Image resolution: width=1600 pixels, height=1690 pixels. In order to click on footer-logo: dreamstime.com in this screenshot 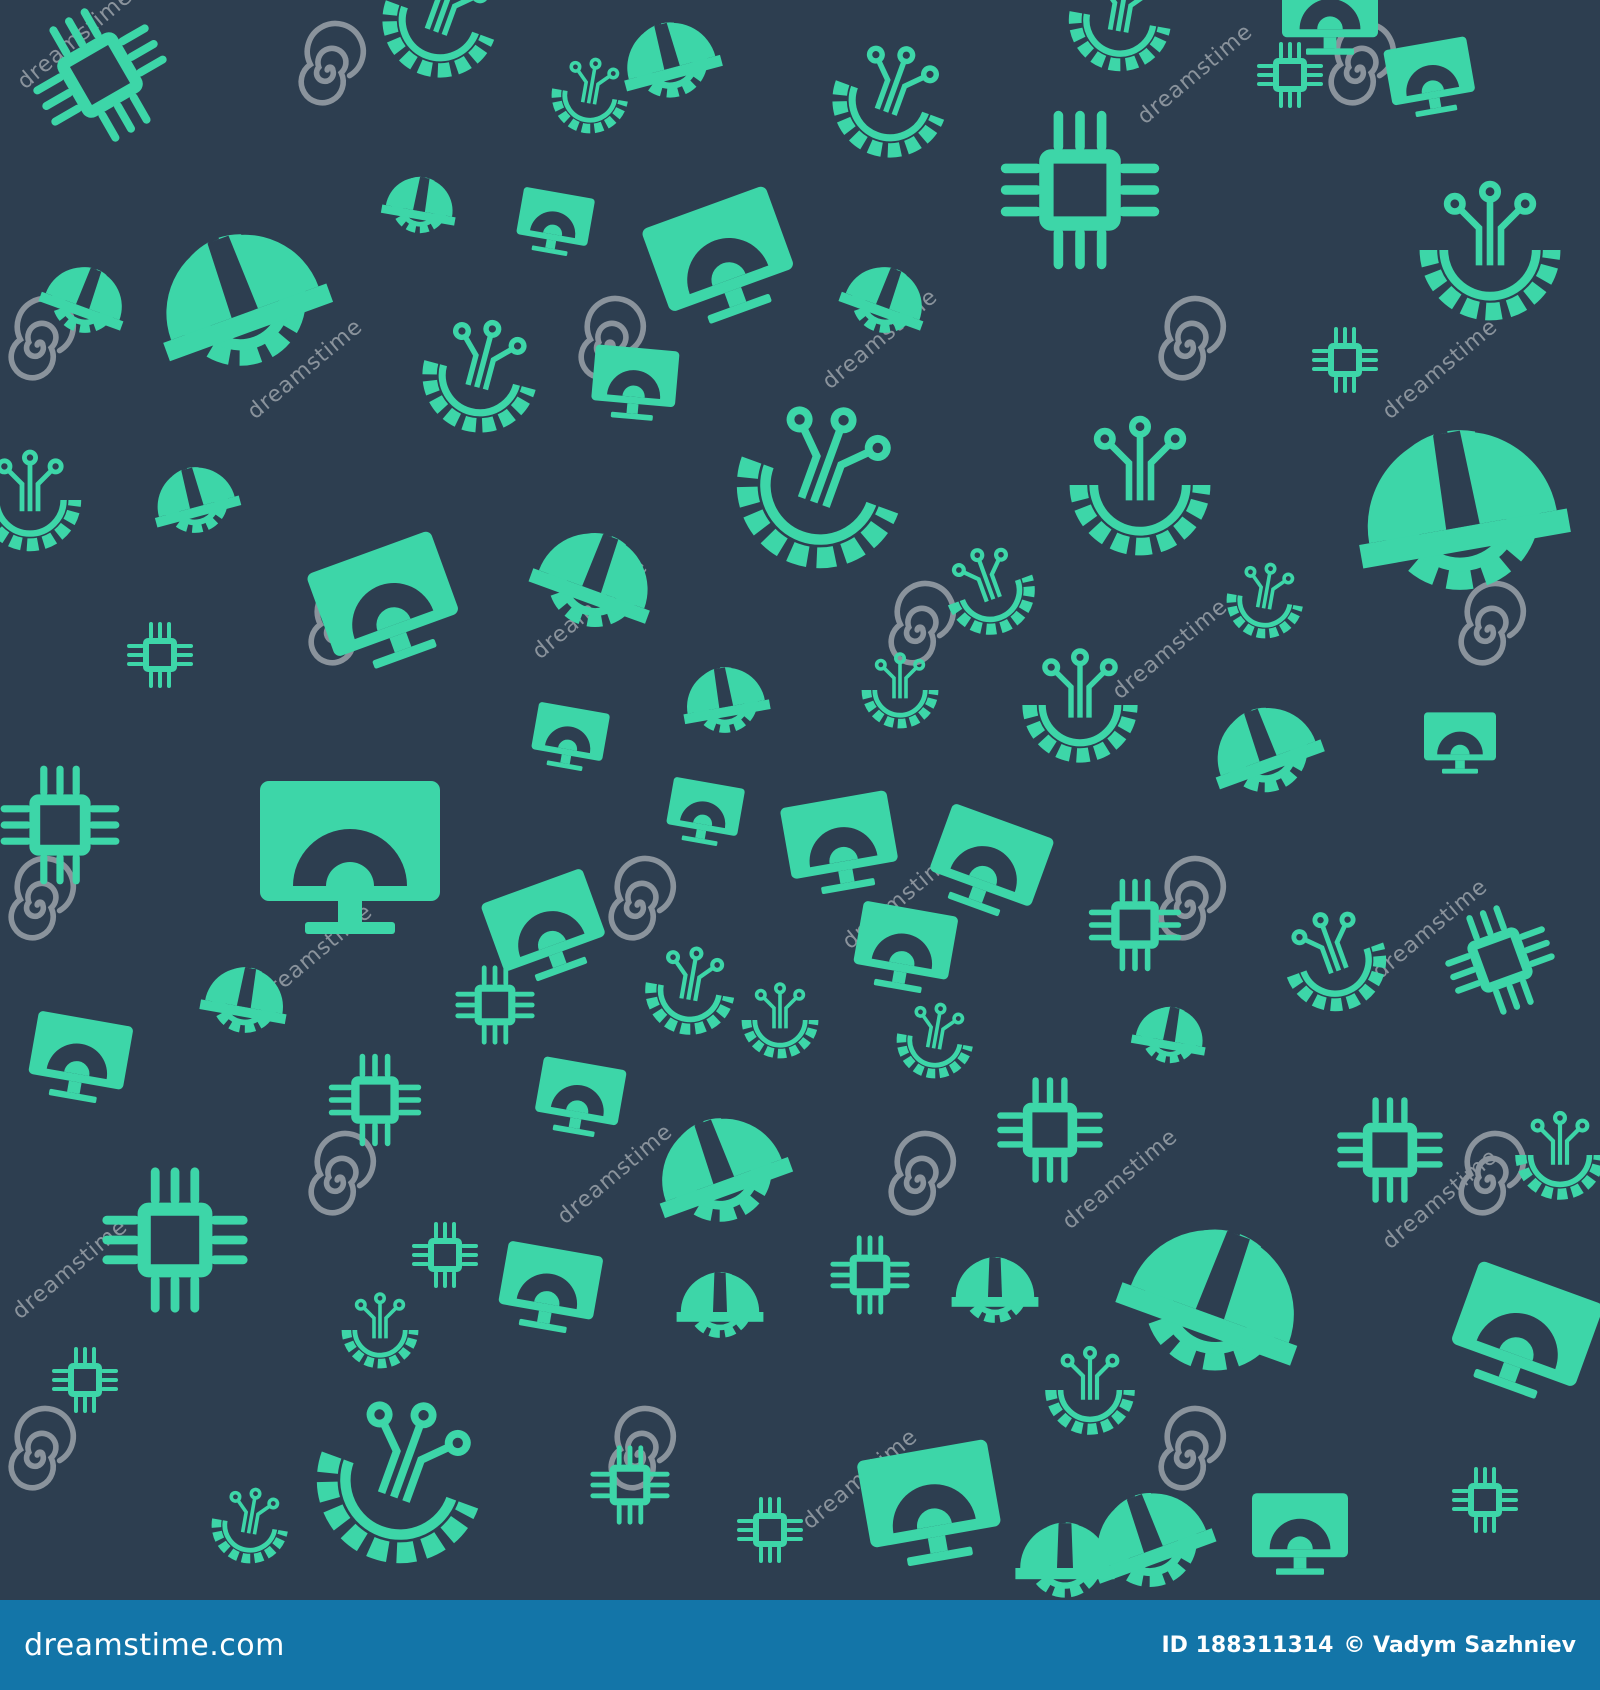, I will do `click(154, 1645)`.